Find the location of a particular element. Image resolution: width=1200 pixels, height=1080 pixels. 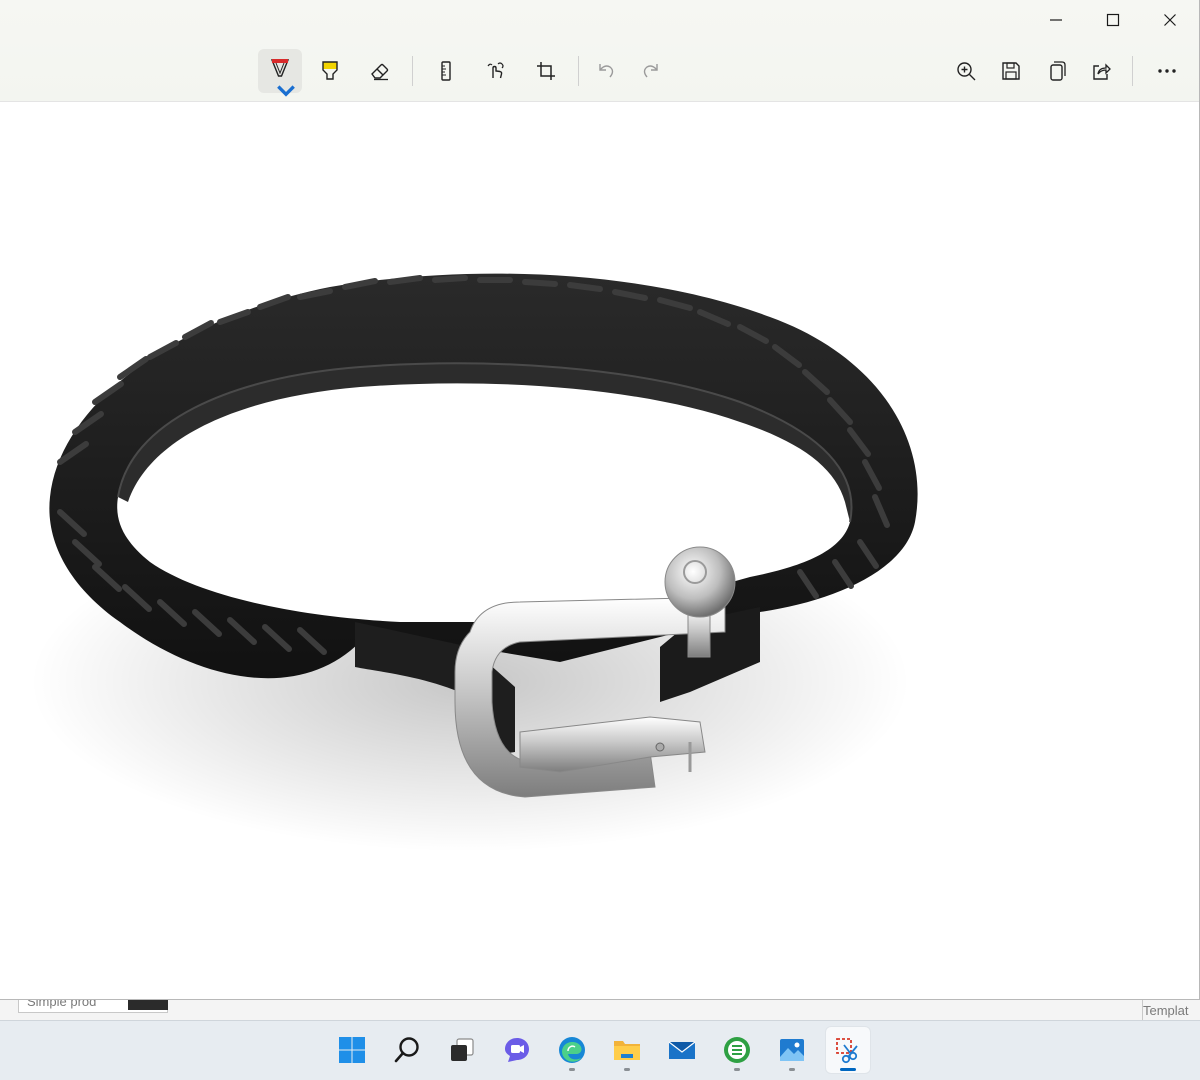

zoom-button is located at coordinates (966, 71).